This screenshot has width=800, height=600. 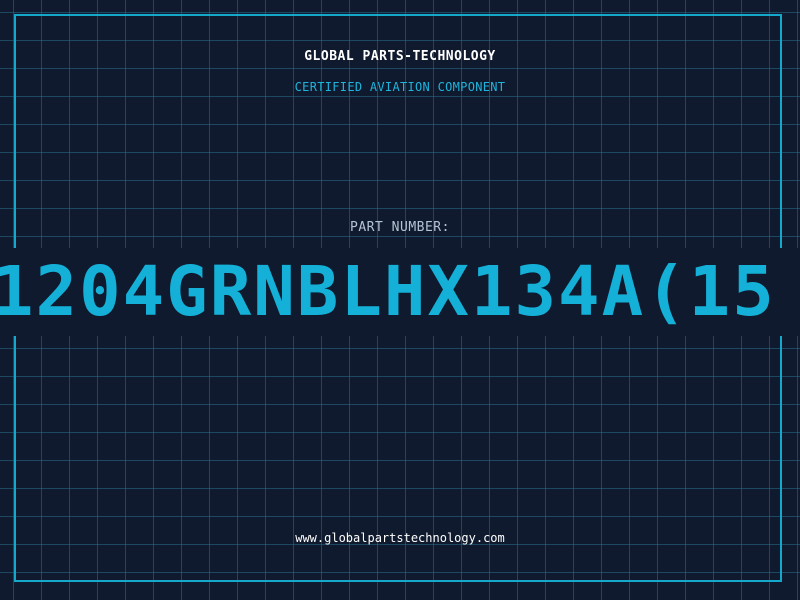 I want to click on part-number-label: PART NUMBER:, so click(x=400, y=227).